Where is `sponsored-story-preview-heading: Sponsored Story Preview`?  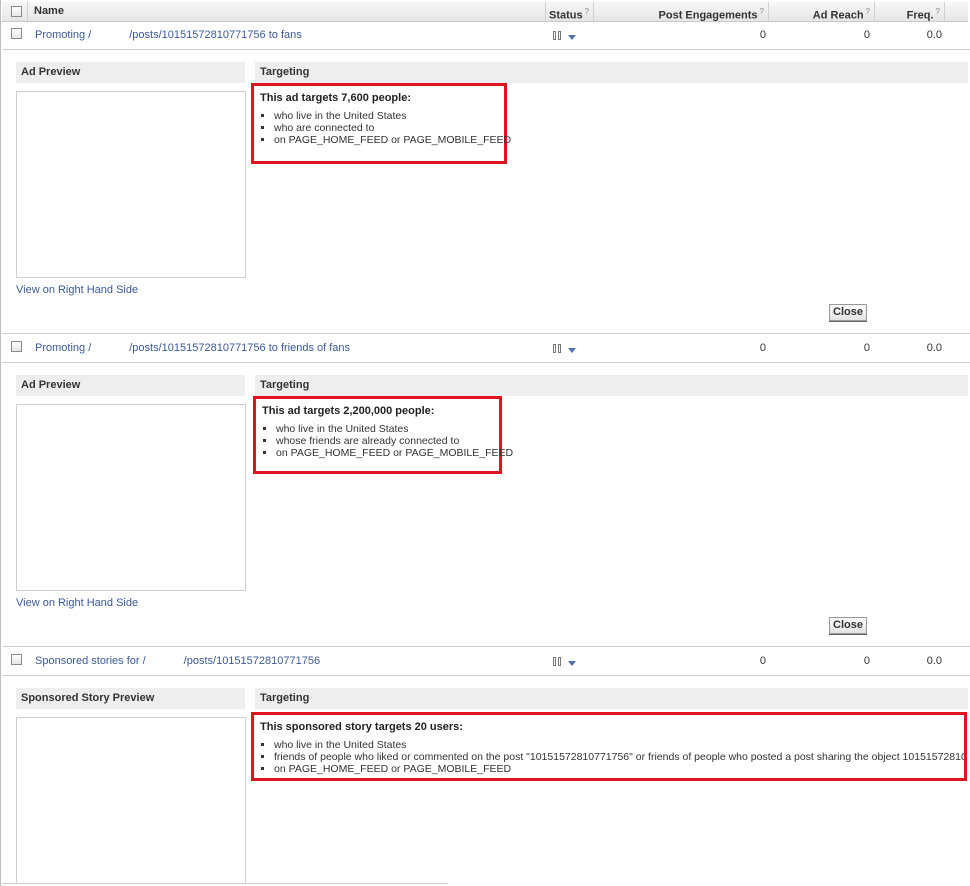
sponsored-story-preview-heading: Sponsored Story Preview is located at coordinates (130, 698).